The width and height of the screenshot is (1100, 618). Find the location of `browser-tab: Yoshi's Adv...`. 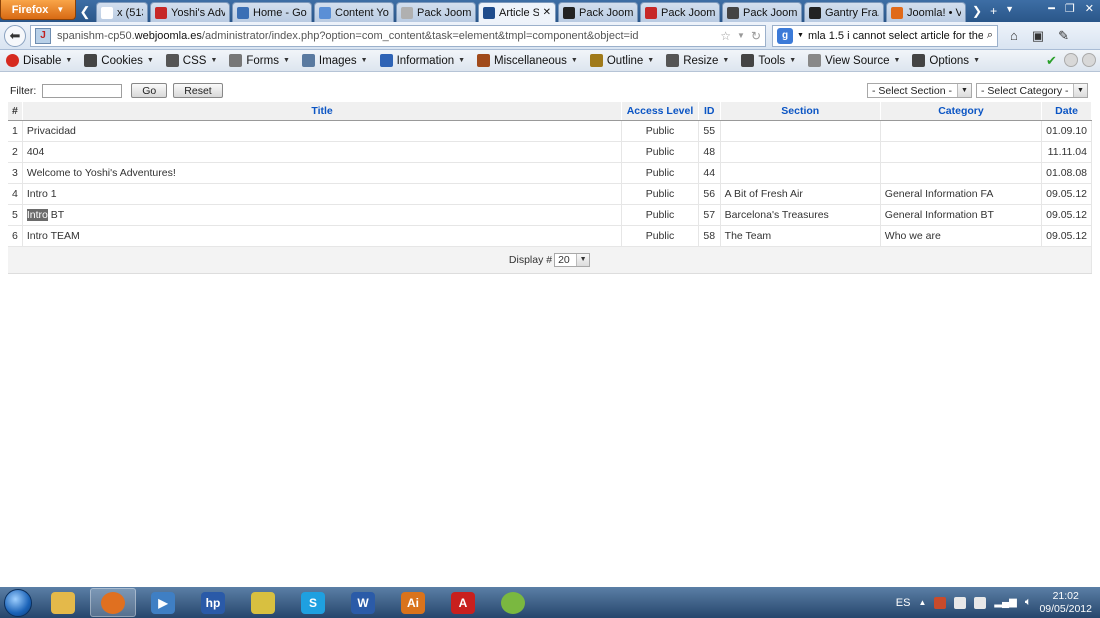

browser-tab: Yoshi's Adv... is located at coordinates (190, 12).